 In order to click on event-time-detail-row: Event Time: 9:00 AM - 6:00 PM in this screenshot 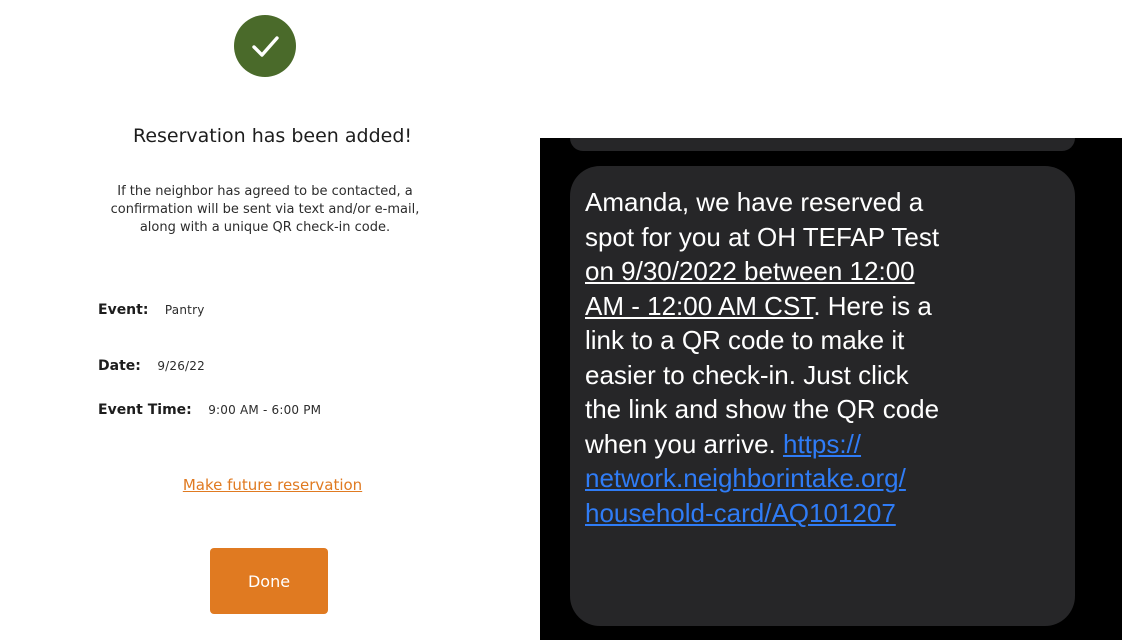, I will do `click(209, 410)`.